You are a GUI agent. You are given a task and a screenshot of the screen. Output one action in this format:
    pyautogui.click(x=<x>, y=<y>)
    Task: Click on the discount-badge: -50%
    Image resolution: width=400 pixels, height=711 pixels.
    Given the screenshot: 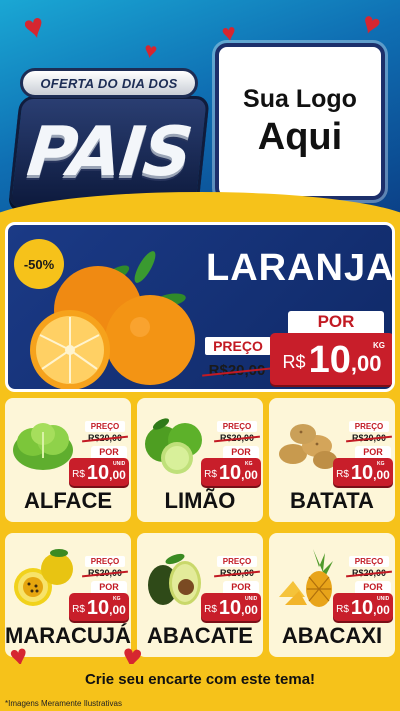 What is the action you would take?
    pyautogui.click(x=39, y=264)
    